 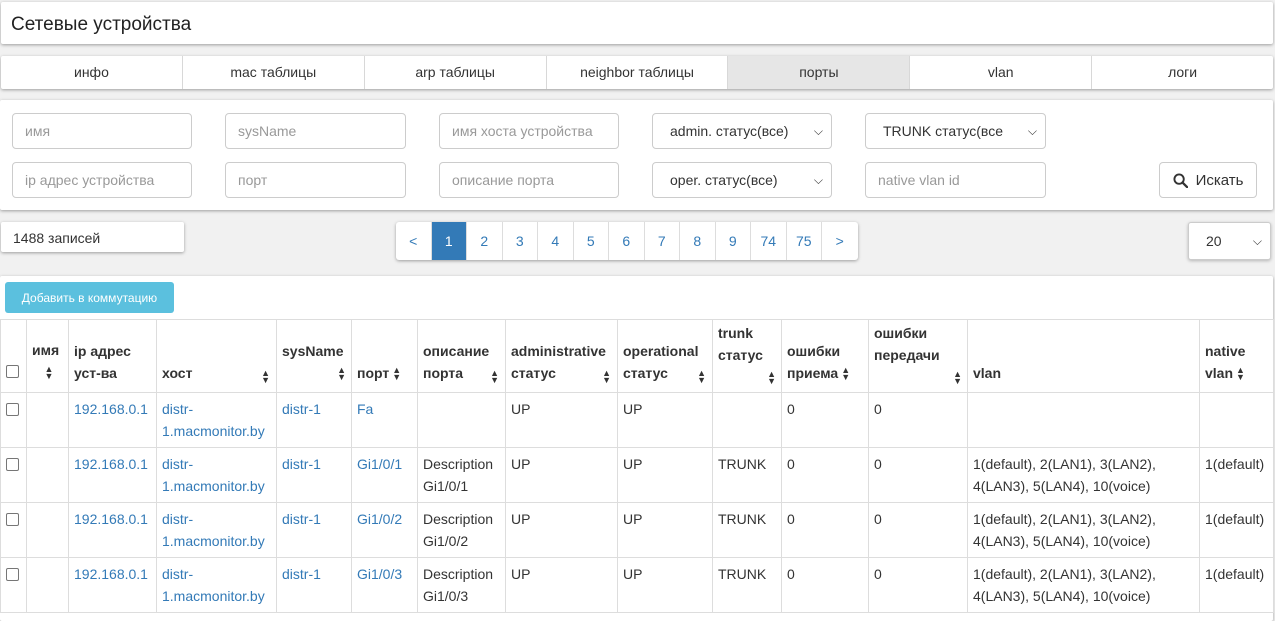 What do you see at coordinates (379, 464) in the screenshot?
I see `port-link: Gi1/0/1` at bounding box center [379, 464].